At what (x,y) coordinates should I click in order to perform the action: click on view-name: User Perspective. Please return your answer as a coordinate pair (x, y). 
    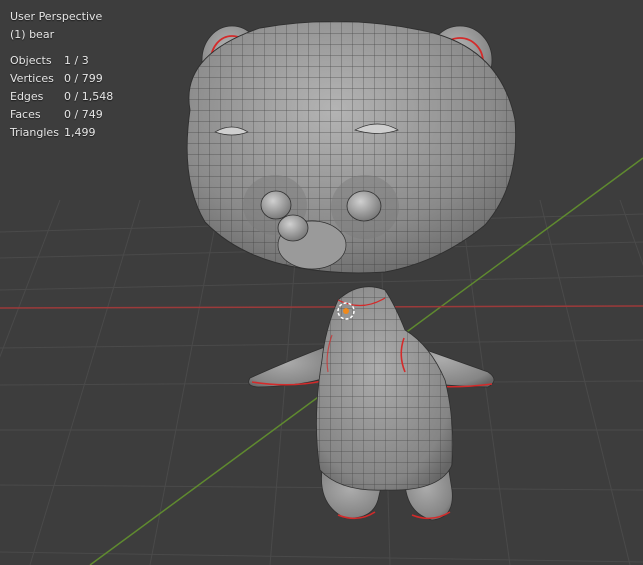
    Looking at the image, I should click on (56, 16).